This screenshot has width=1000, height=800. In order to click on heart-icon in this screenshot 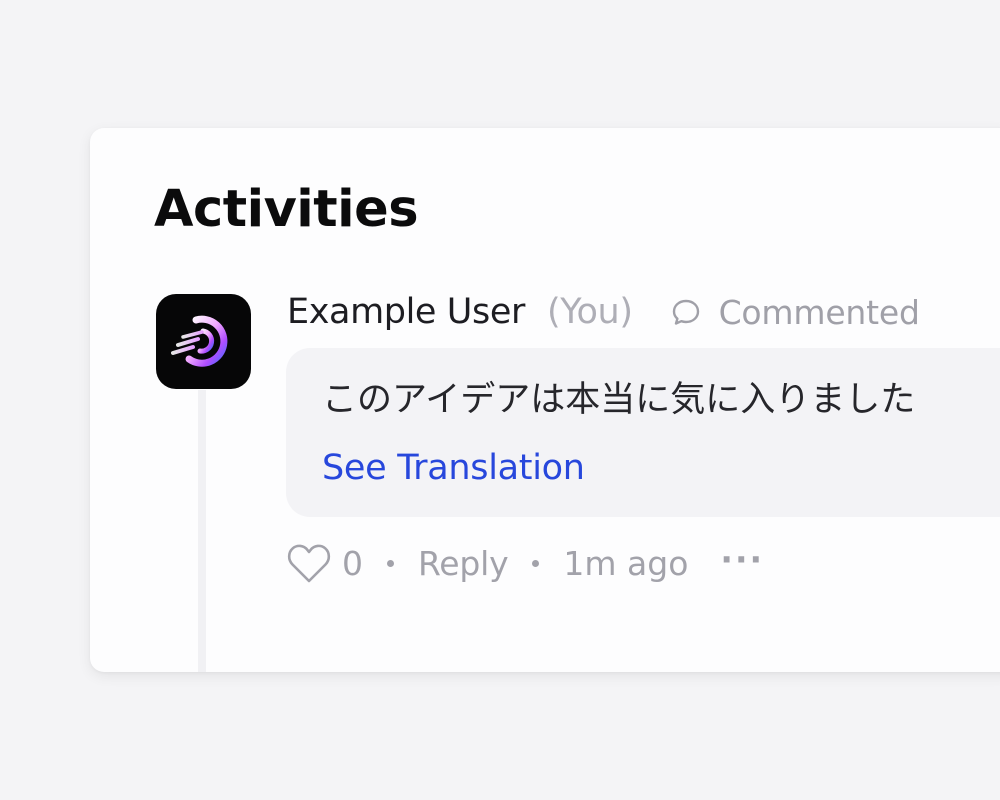, I will do `click(309, 563)`.